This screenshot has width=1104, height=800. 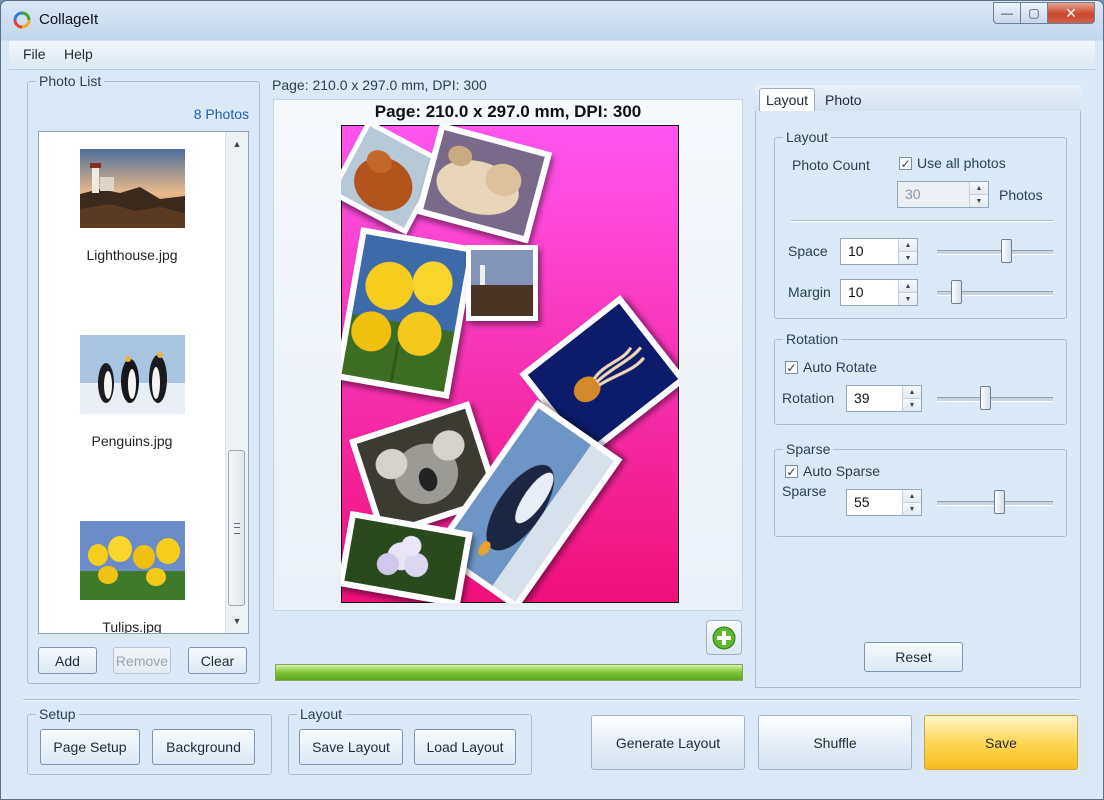 What do you see at coordinates (804, 491) in the screenshot?
I see `sparse-label: Sparse` at bounding box center [804, 491].